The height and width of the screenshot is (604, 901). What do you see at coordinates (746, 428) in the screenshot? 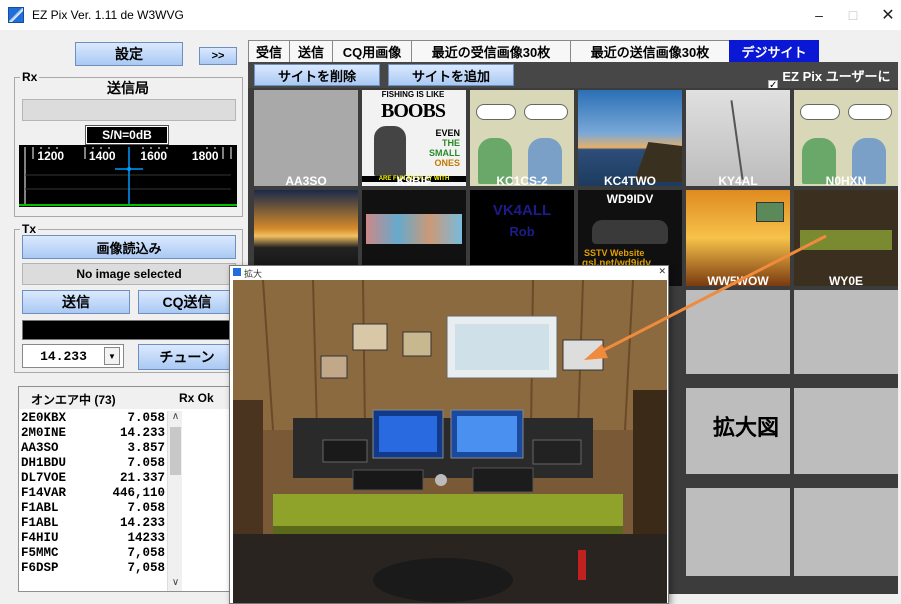
I see `zoom-annotation: 拡大図` at bounding box center [746, 428].